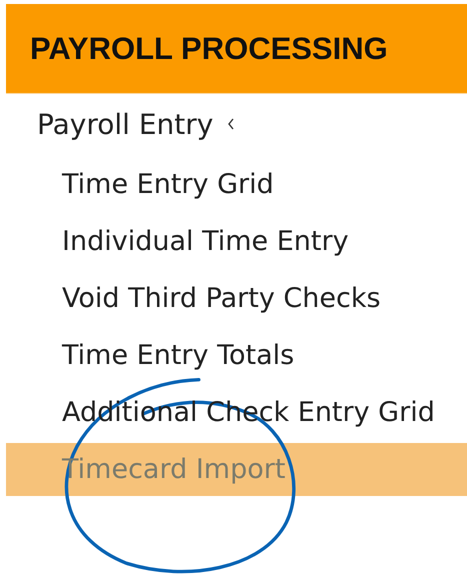  What do you see at coordinates (236, 298) in the screenshot?
I see `menu-item: Void Third Party Checks` at bounding box center [236, 298].